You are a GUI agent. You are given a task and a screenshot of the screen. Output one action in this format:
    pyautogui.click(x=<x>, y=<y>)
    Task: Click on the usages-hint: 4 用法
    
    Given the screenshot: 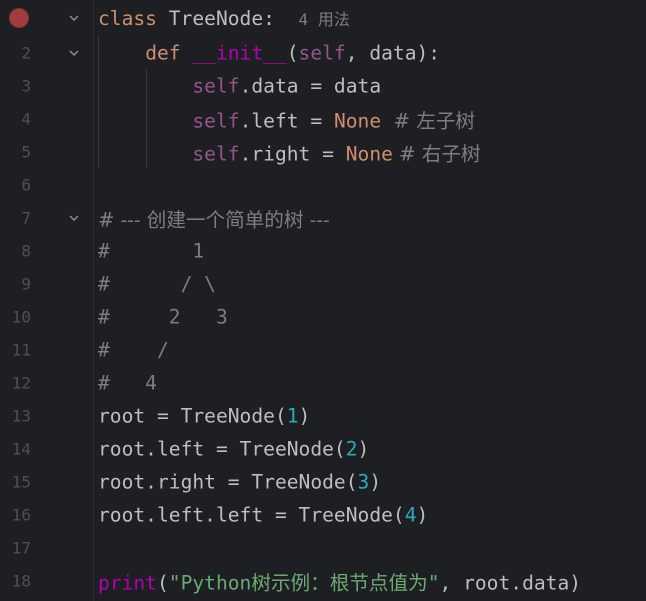 What is the action you would take?
    pyautogui.click(x=324, y=19)
    